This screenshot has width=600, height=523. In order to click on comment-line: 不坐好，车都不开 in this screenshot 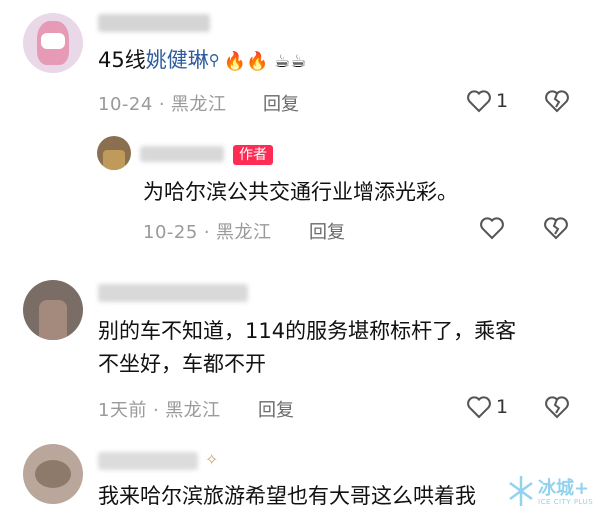, I will do `click(182, 364)`.